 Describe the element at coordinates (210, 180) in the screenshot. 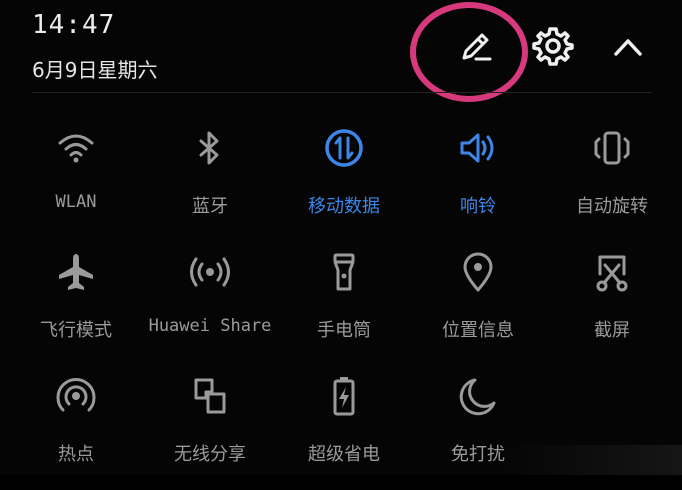

I see `tile-bluetooth: 蓝牙` at that location.